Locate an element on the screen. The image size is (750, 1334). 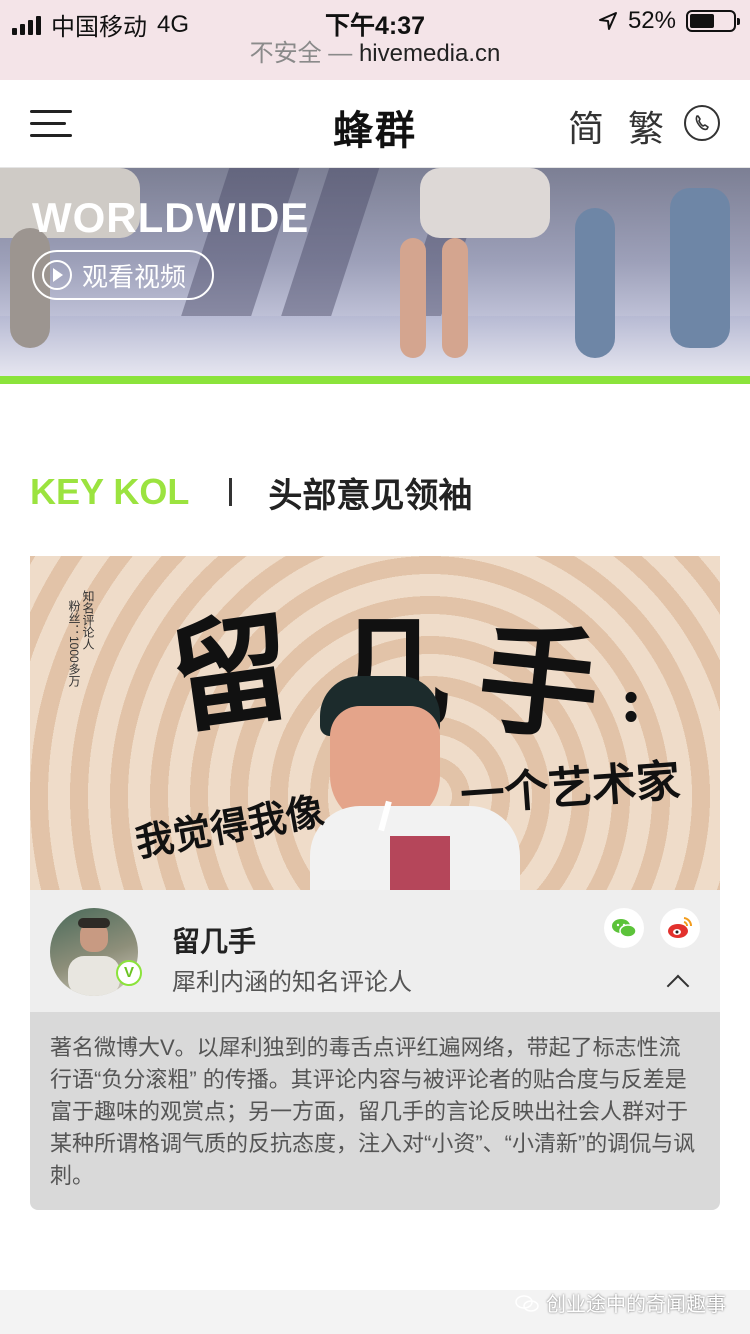
poster-colon: : is located at coordinates (631, 701).